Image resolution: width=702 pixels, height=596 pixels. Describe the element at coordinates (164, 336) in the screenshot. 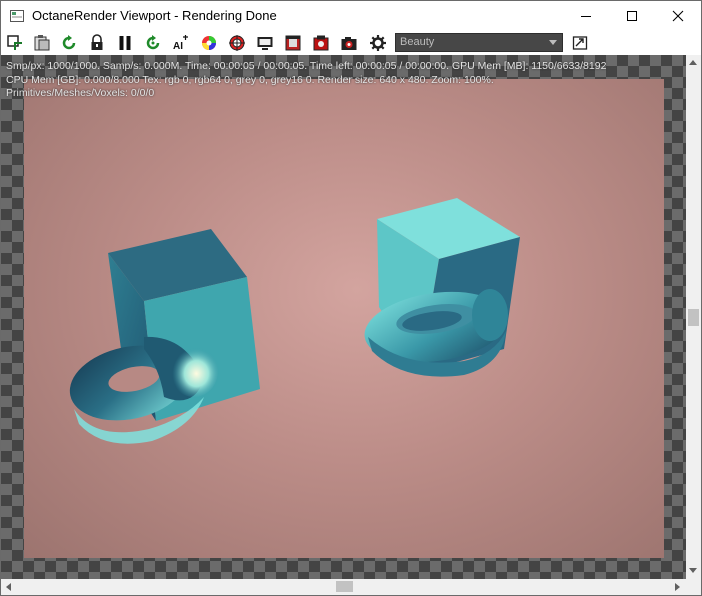

I see `left-mesh-object` at that location.